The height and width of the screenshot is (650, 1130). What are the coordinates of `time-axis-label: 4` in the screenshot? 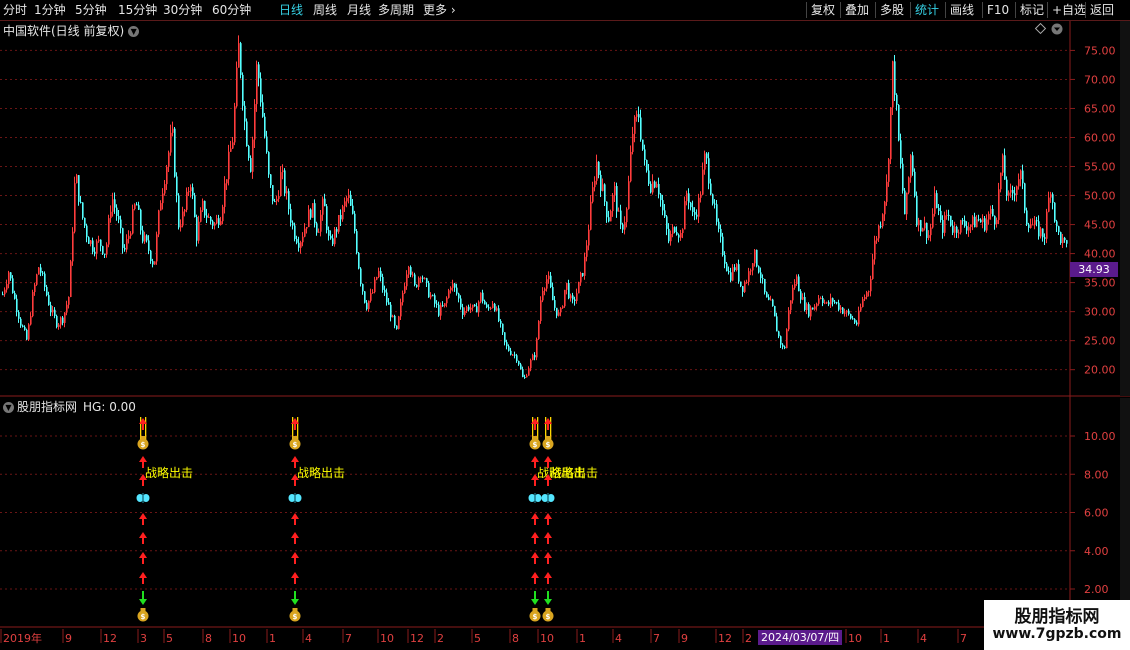 It's located at (923, 638).